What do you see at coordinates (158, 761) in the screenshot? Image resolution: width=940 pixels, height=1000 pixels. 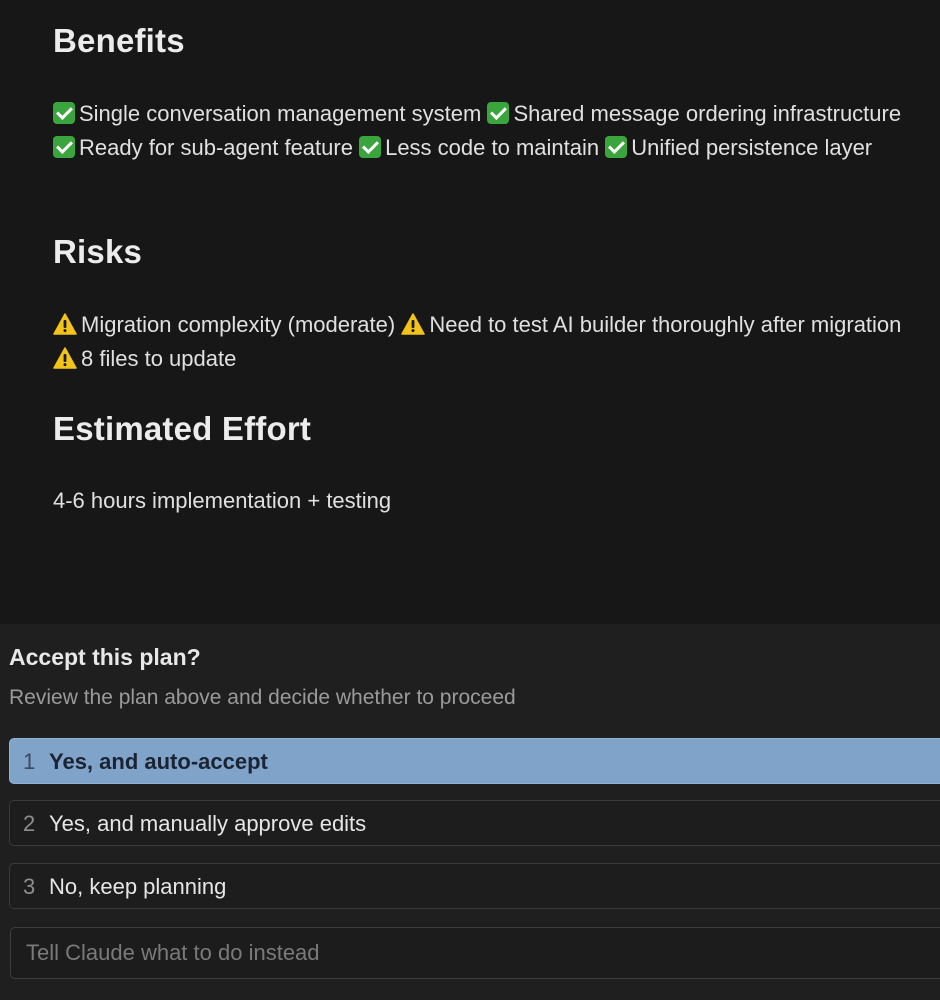 I see `option-label: Yes, and auto-accept` at bounding box center [158, 761].